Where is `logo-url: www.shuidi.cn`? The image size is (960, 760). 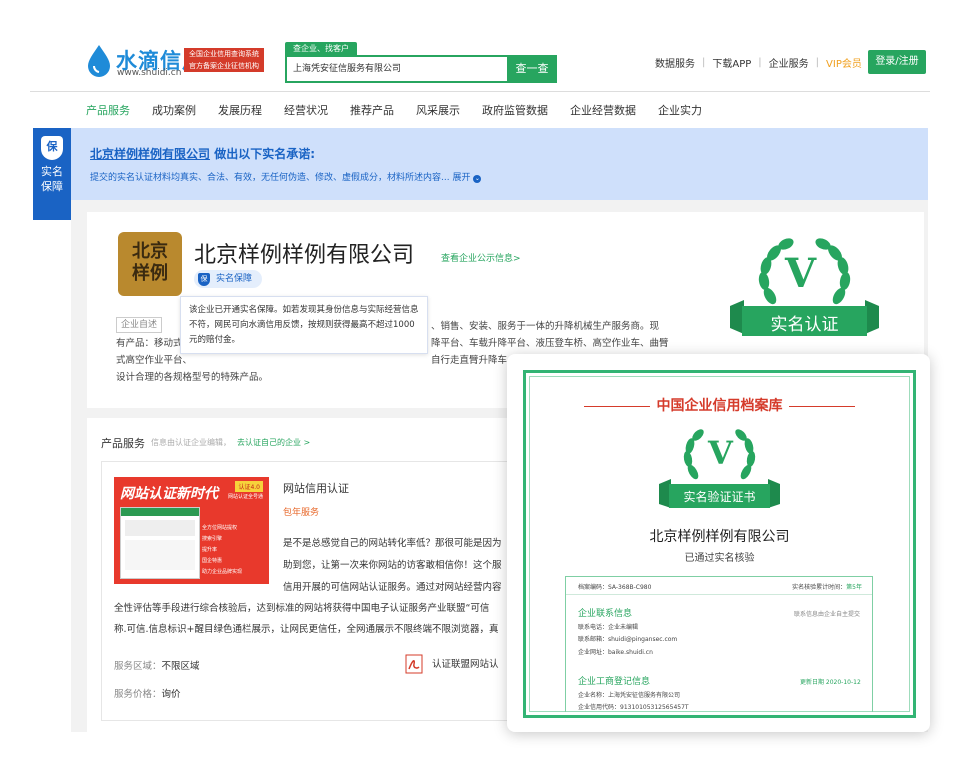
logo-url: www.shuidi.cn is located at coordinates (149, 73).